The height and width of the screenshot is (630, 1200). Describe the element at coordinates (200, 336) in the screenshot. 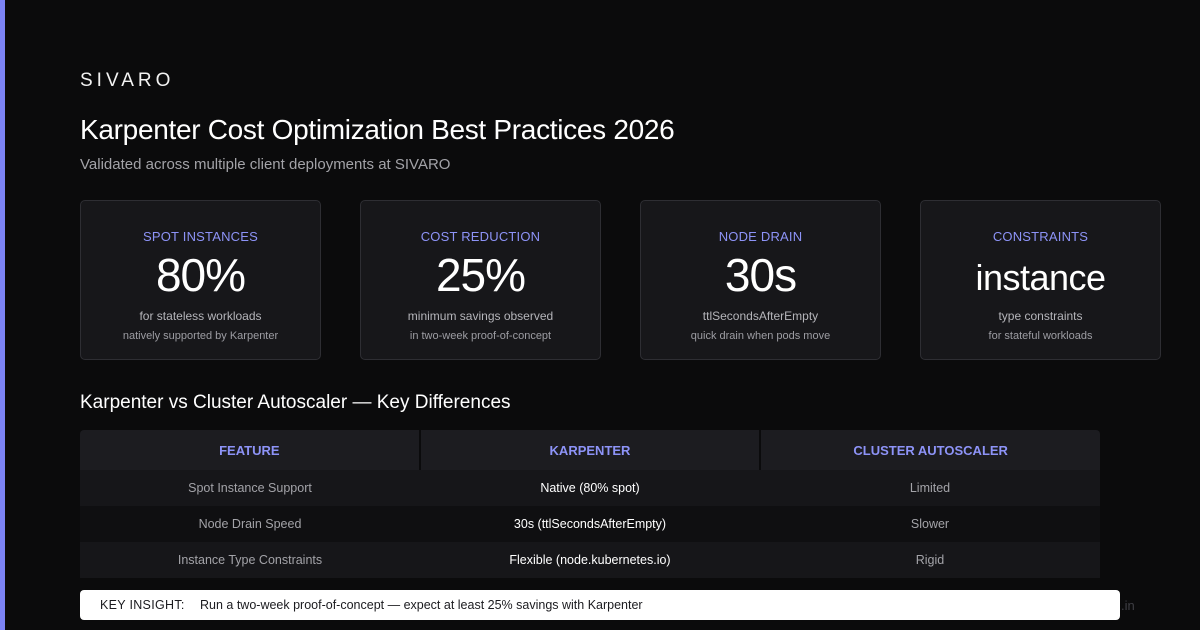

I see `stat-note: natively supported by Karpenter` at that location.